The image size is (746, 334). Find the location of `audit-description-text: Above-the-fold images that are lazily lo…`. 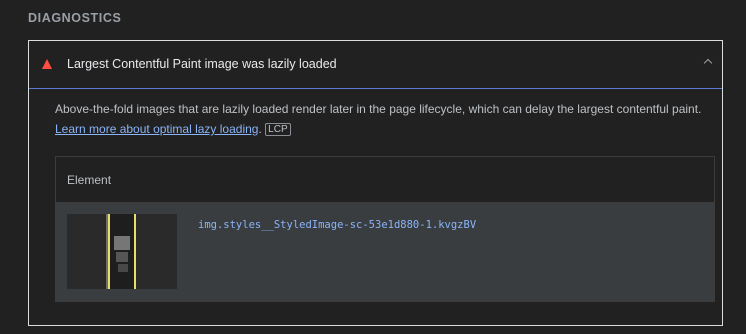

audit-description-text: Above-the-fold images that are lazily lo… is located at coordinates (378, 109).